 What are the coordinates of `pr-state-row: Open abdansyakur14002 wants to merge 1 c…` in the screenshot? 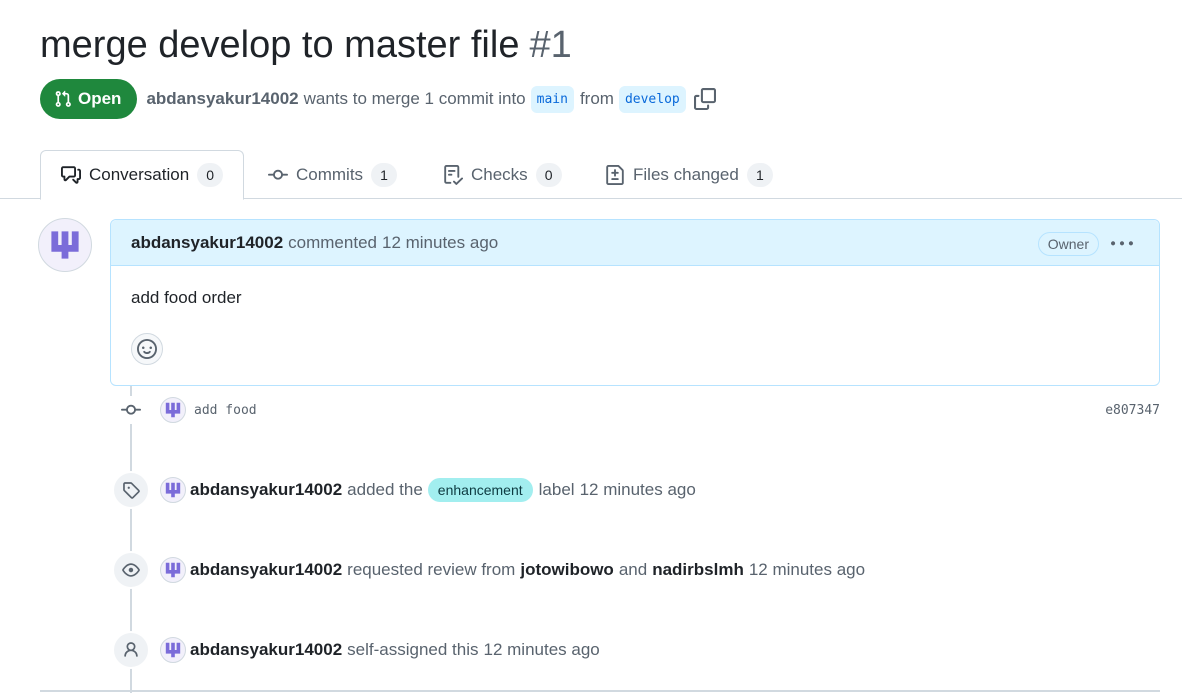 It's located at (378, 99).